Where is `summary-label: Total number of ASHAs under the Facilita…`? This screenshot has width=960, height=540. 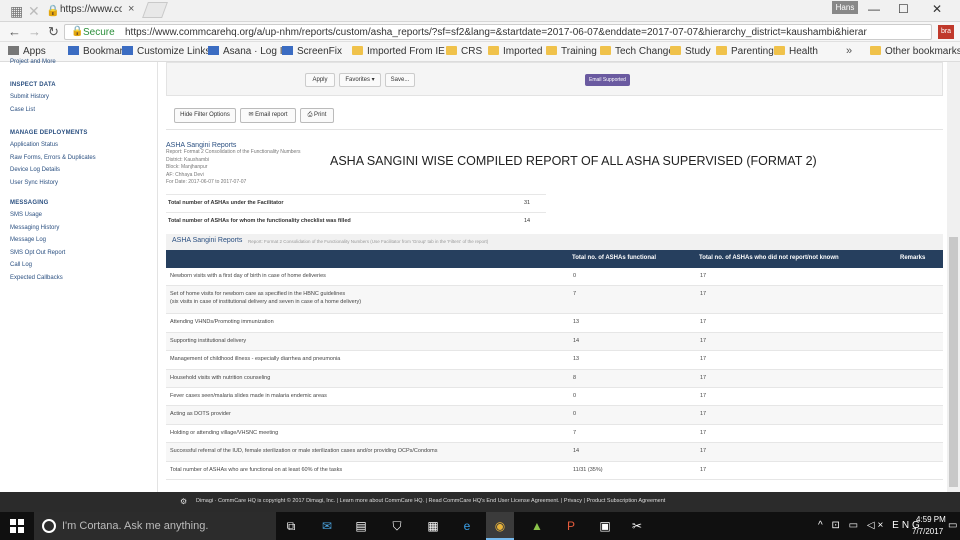 summary-label: Total number of ASHAs under the Facilita… is located at coordinates (226, 203).